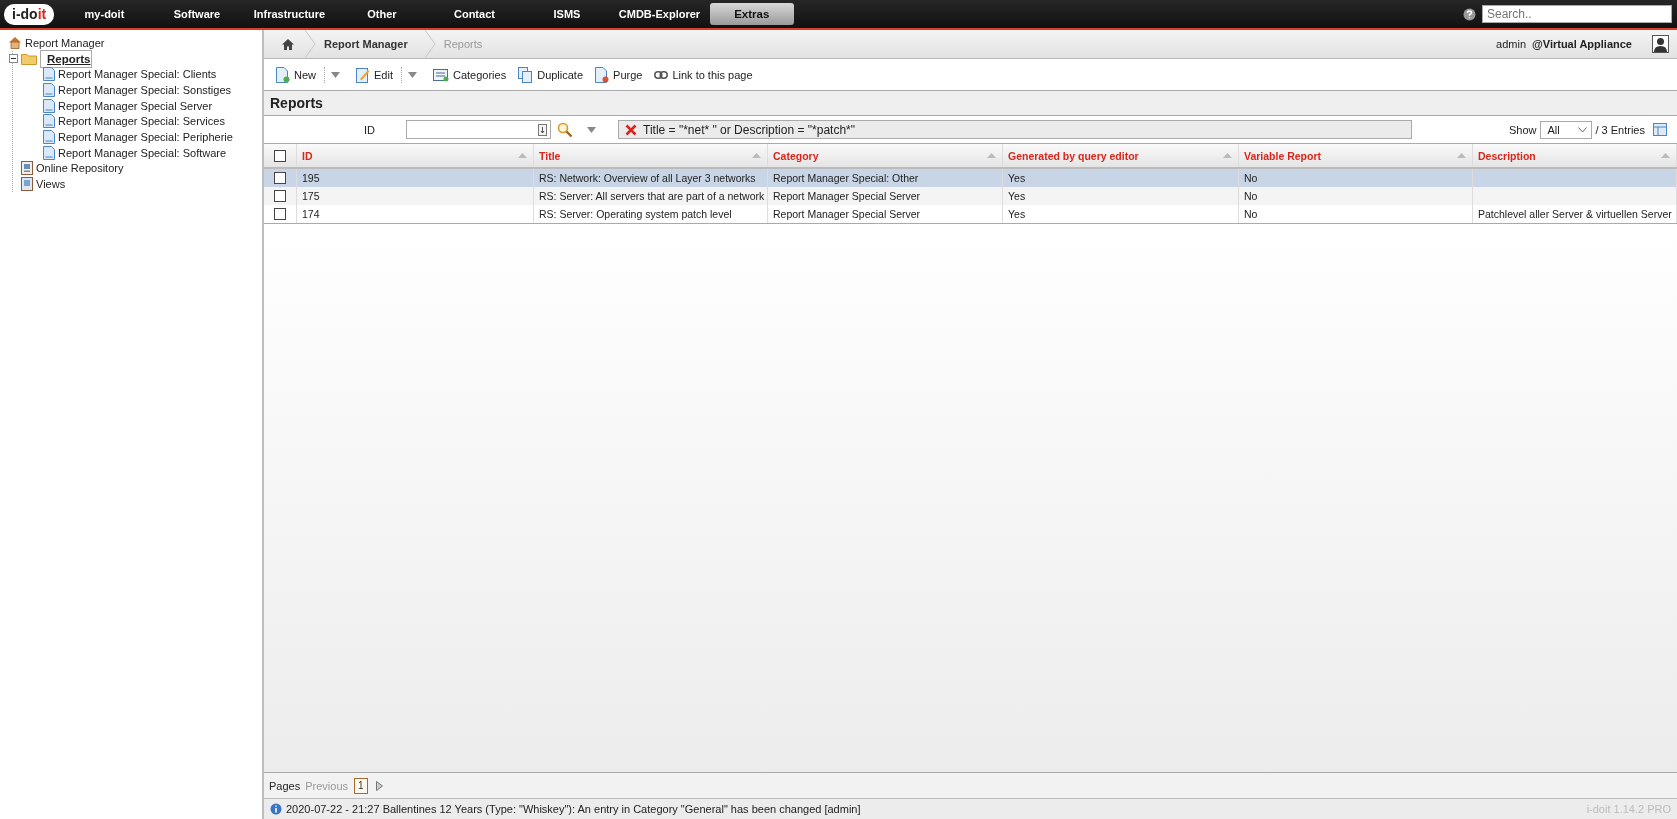 This screenshot has height=819, width=1677. What do you see at coordinates (1356, 155) in the screenshot?
I see `column-header: Variable Report` at bounding box center [1356, 155].